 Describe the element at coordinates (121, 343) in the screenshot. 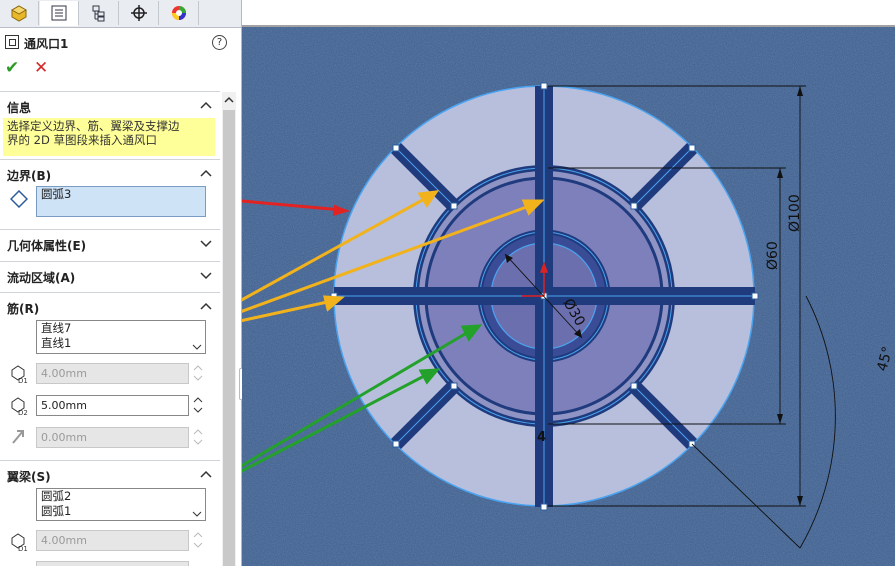

I see `rib-item: 直线1` at that location.